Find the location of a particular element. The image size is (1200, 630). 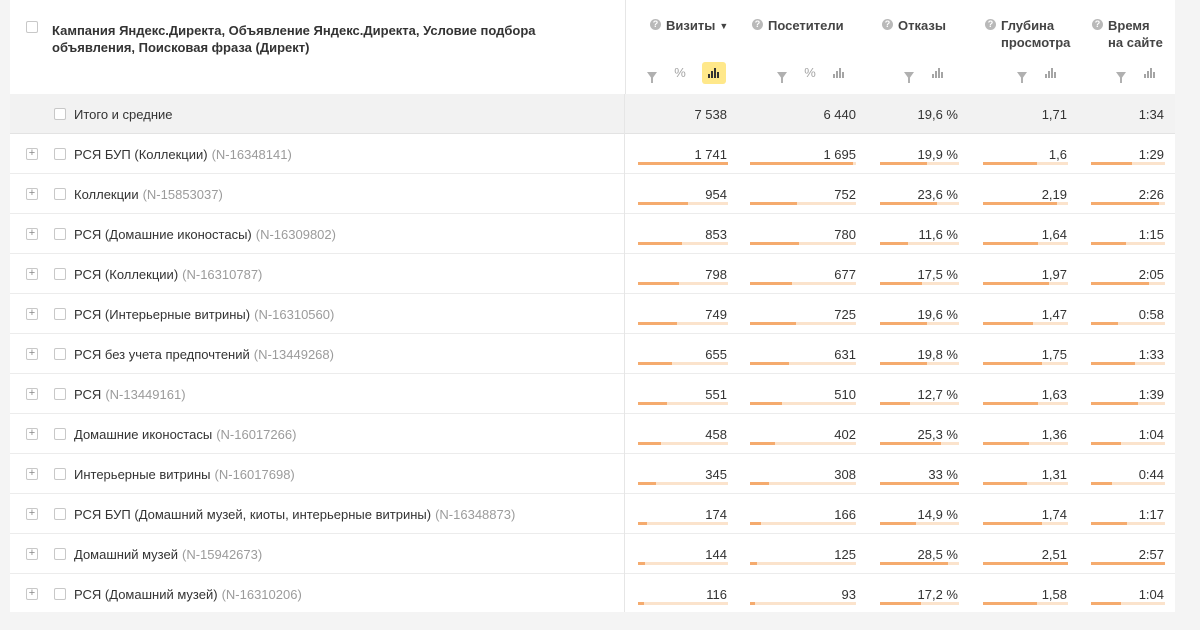

campaign-name: РСЯ (Коллекции) is located at coordinates (126, 274).